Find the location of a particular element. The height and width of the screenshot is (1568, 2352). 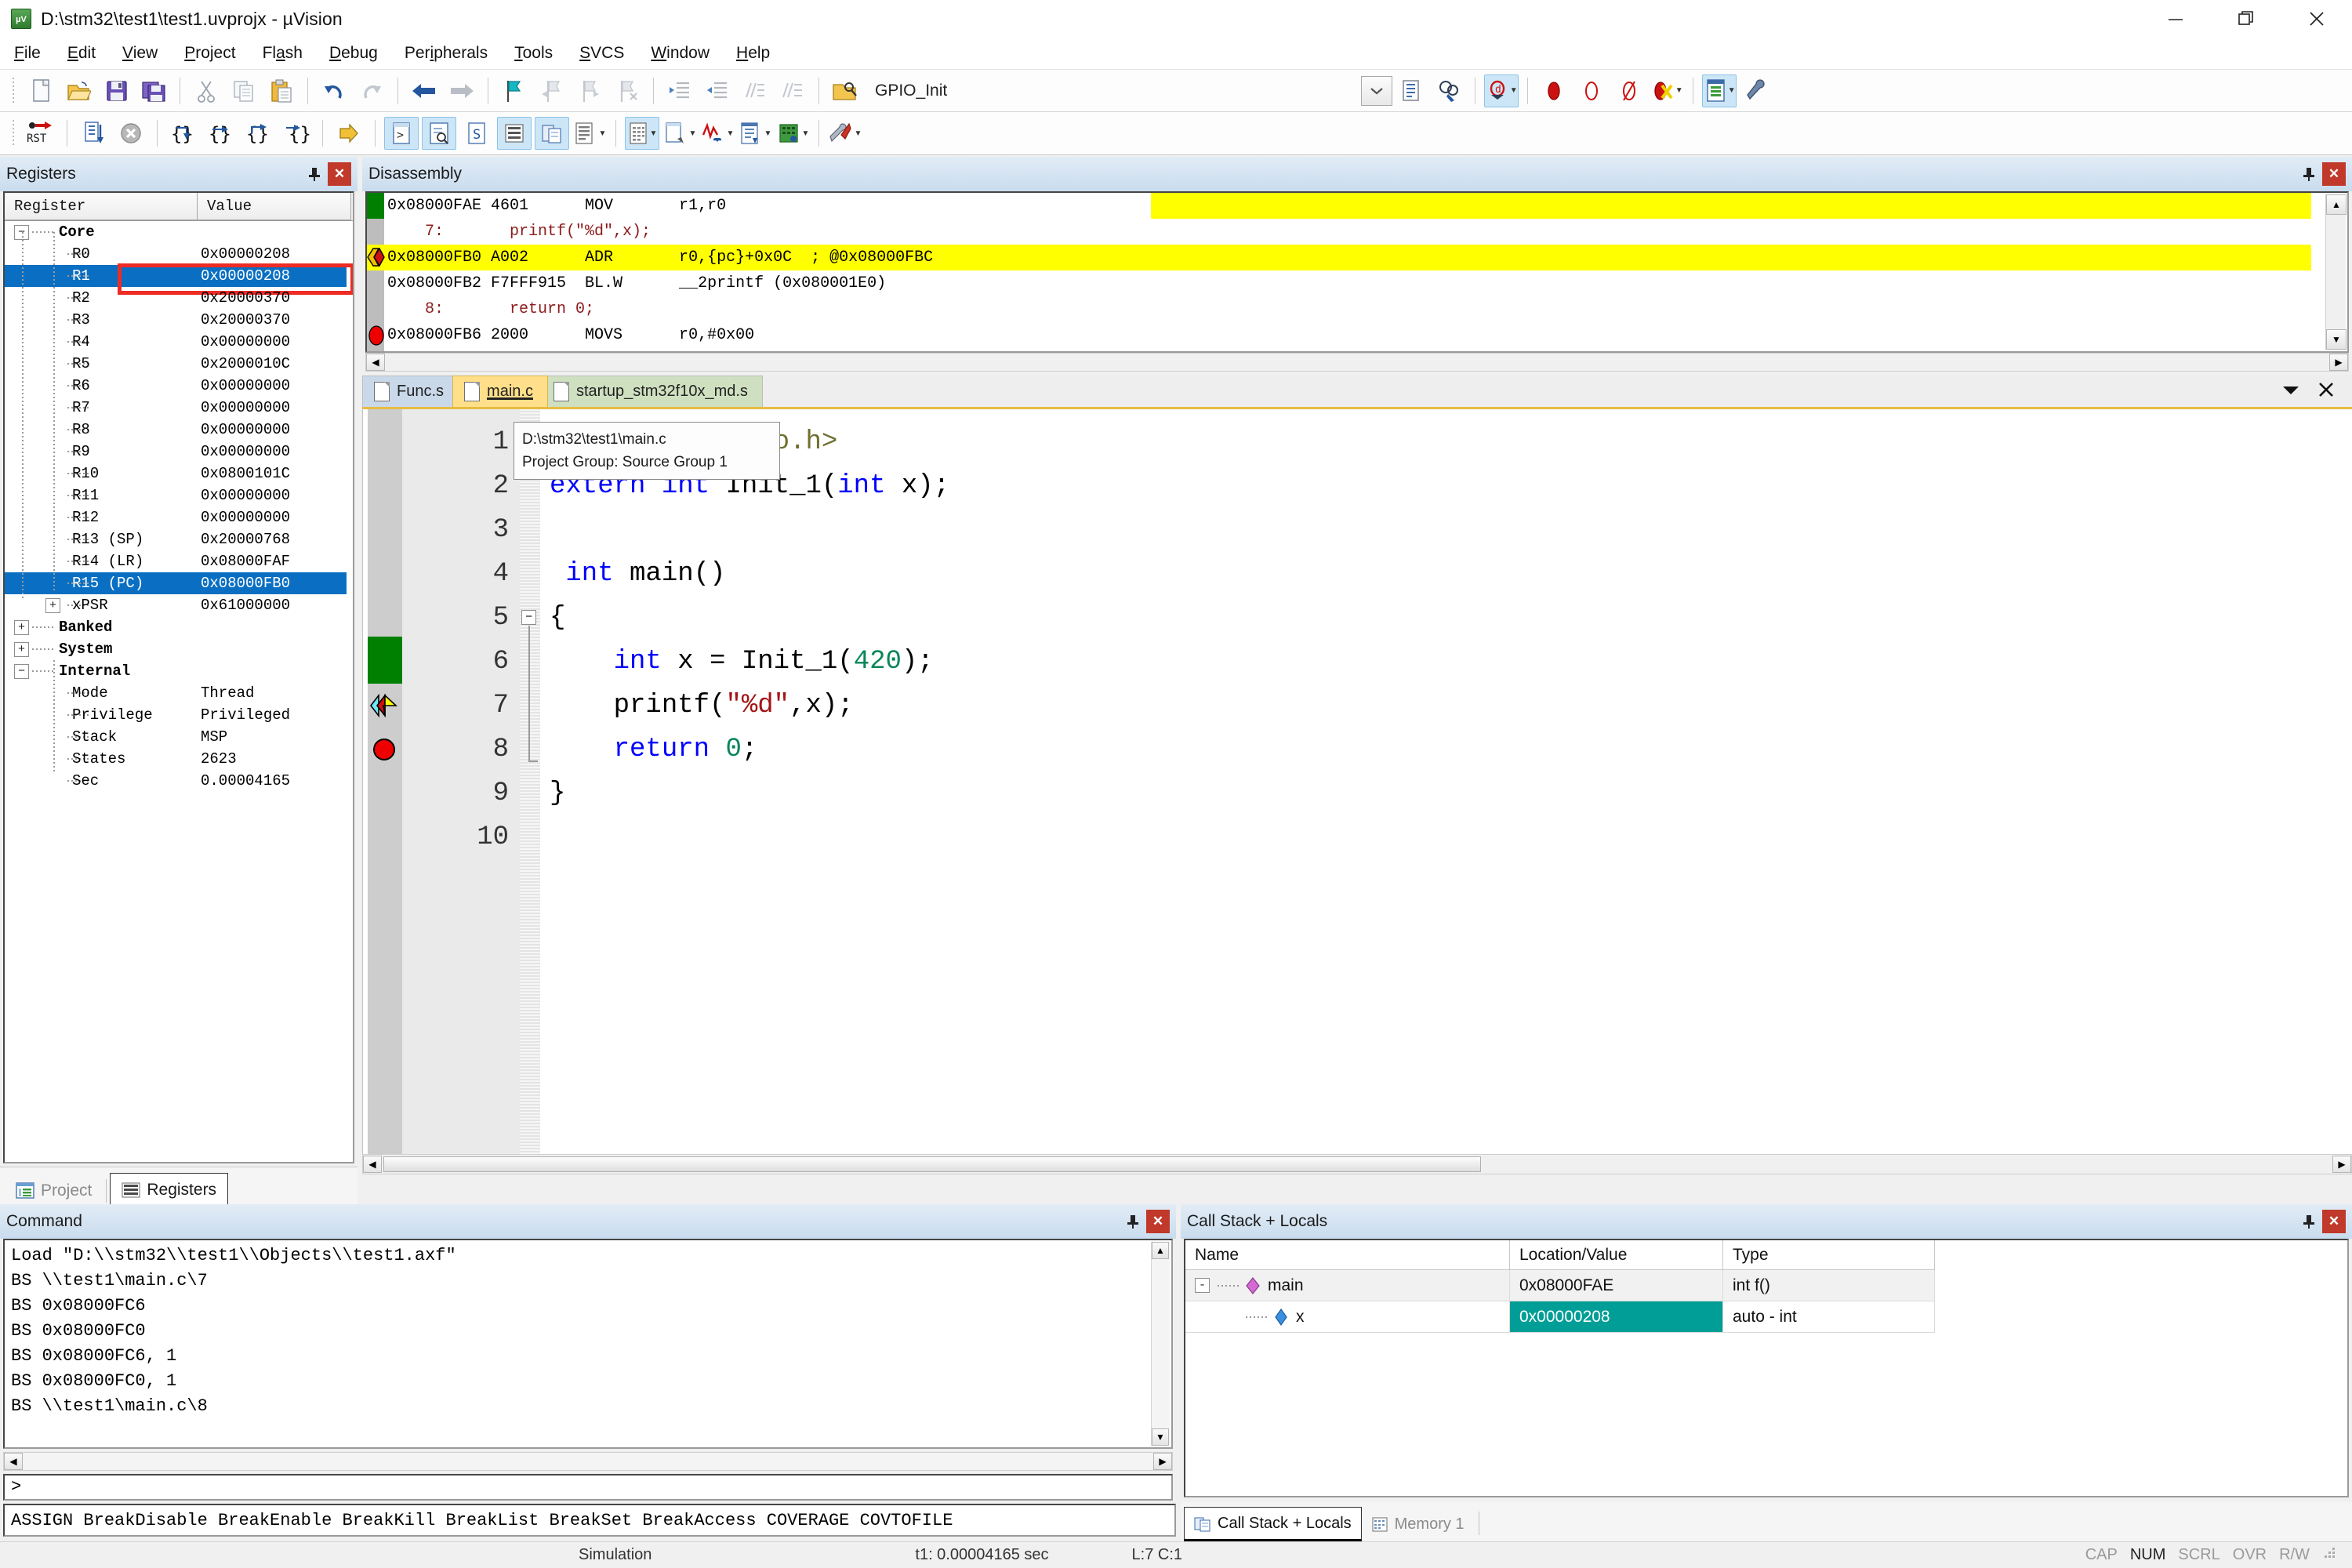

open-file-icon is located at coordinates (78, 90).